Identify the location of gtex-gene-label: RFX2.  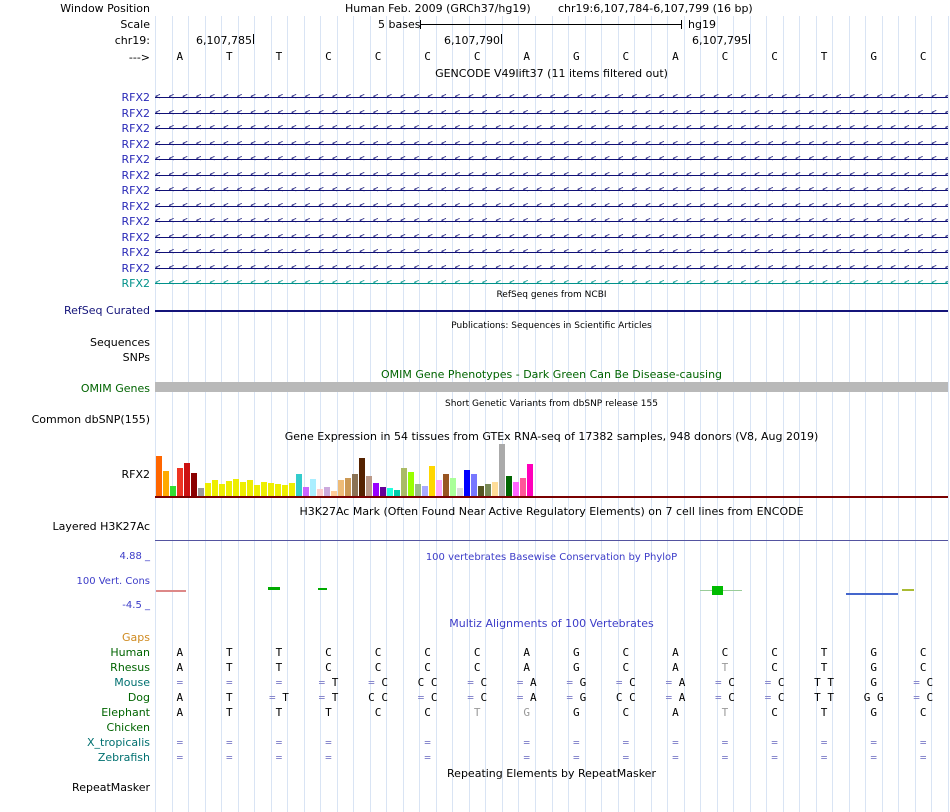
(75, 474).